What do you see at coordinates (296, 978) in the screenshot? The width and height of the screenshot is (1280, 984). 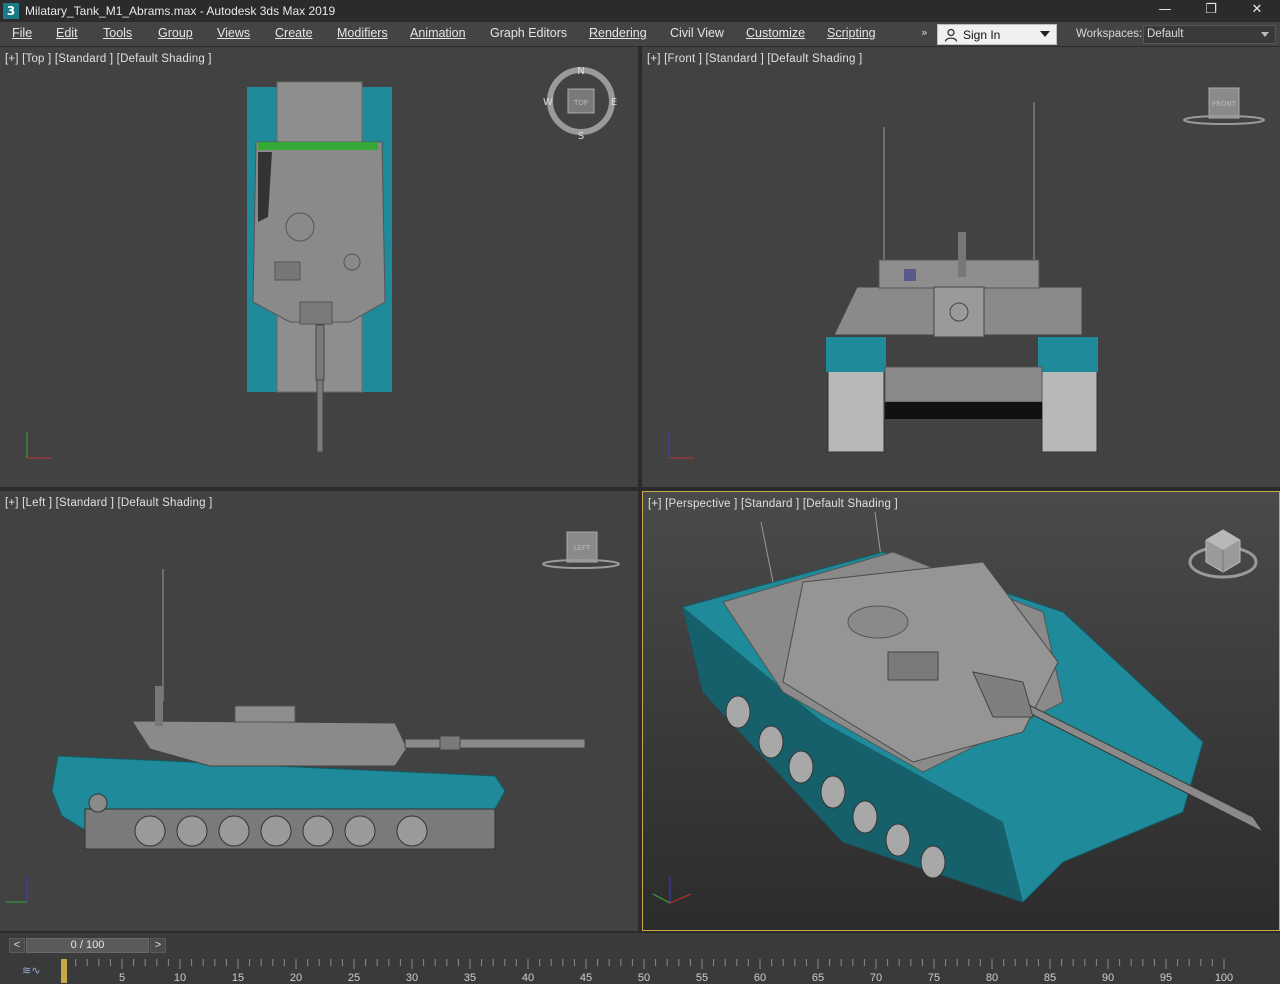 I see `ruler-tick-label: 20` at bounding box center [296, 978].